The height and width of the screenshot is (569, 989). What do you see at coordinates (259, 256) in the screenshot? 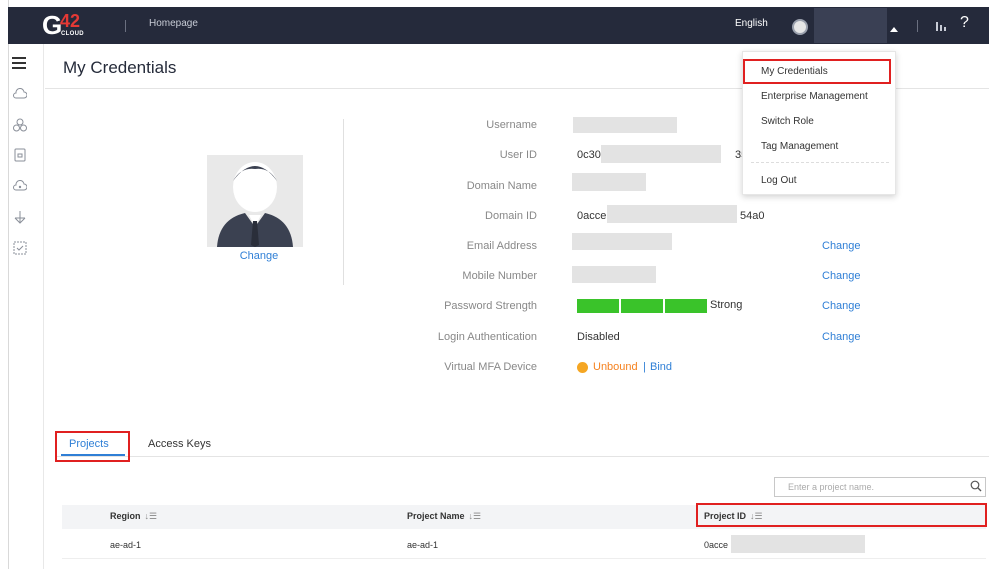
I see `change-photo-link: Change` at bounding box center [259, 256].